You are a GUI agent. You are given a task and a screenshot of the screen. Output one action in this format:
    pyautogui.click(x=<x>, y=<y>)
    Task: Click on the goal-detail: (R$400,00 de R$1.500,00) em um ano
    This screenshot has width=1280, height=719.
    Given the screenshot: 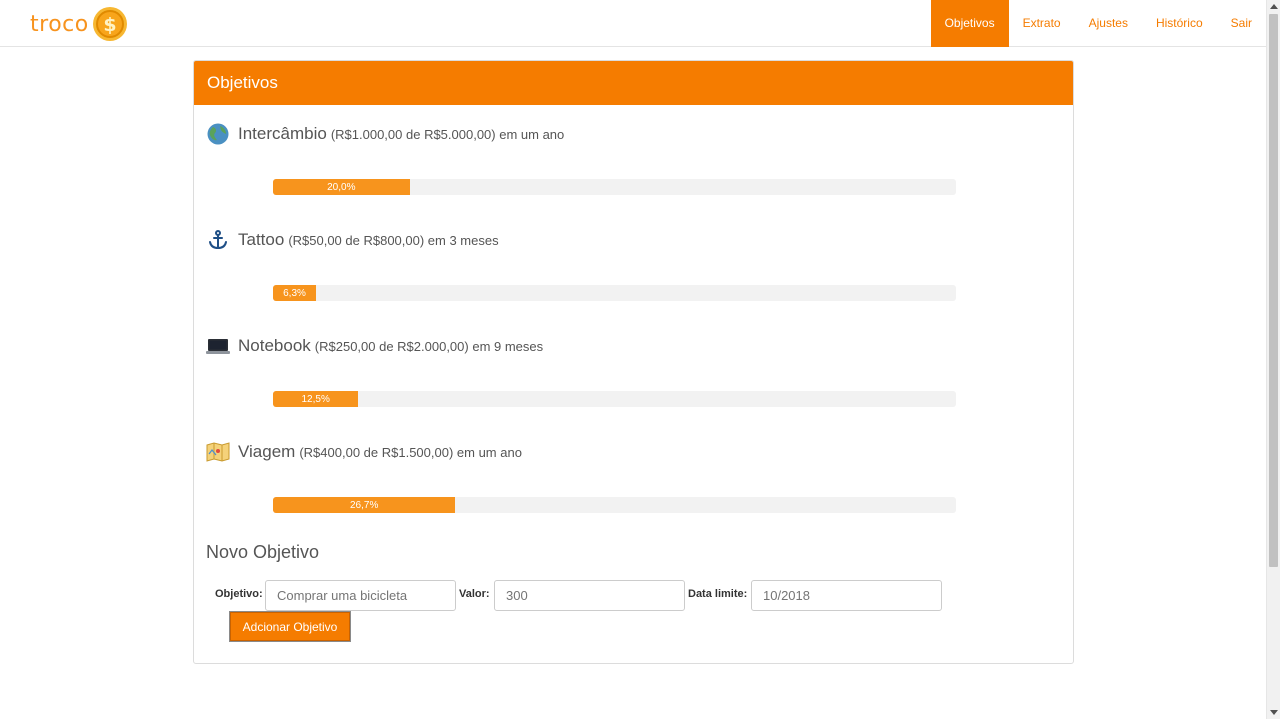 What is the action you would take?
    pyautogui.click(x=410, y=452)
    